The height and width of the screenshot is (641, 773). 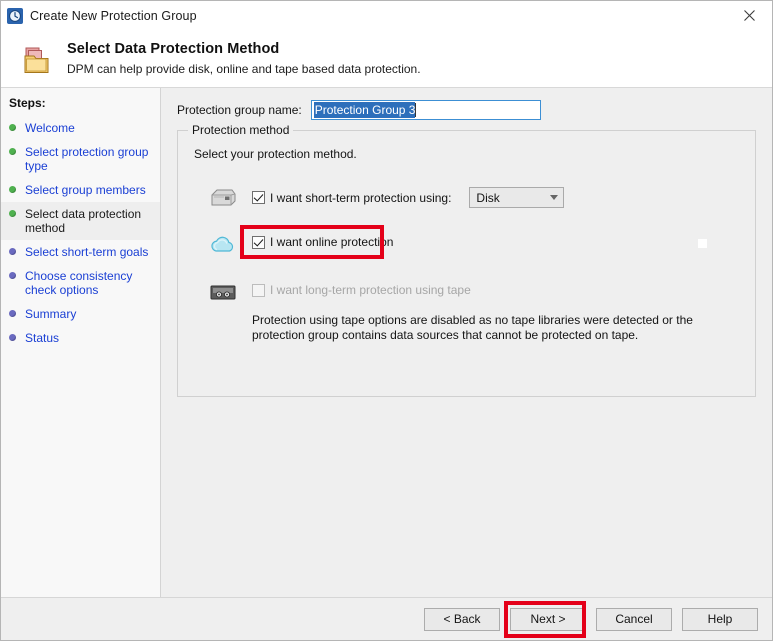 I want to click on wizard-footer: < Back Next > Cancel Help, so click(x=386, y=618).